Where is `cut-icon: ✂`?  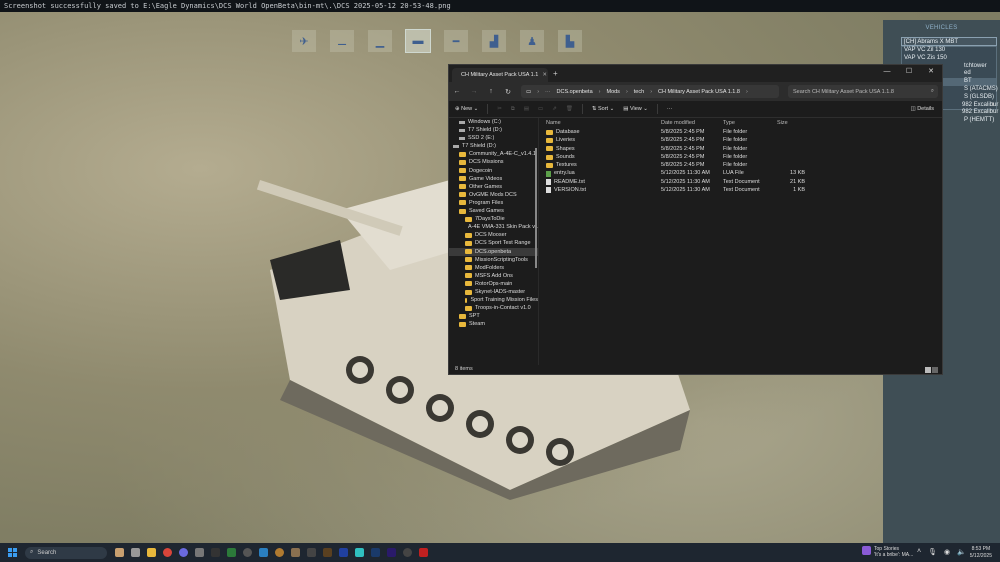 cut-icon: ✂ is located at coordinates (499, 109).